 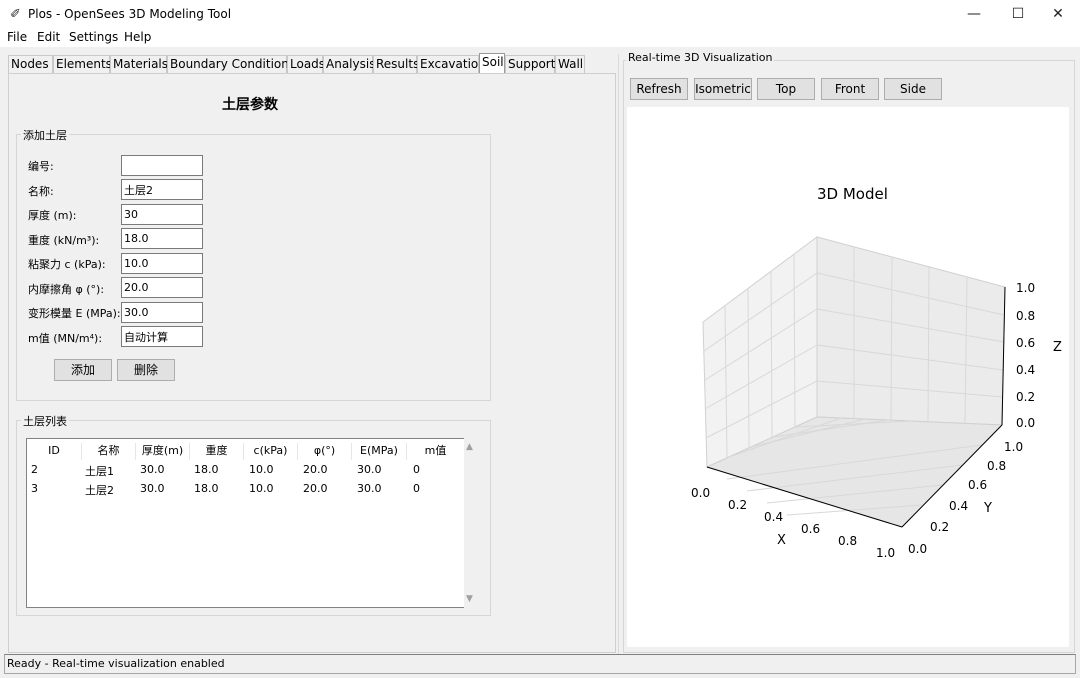 I want to click on id-label: 编号:, so click(x=41, y=166).